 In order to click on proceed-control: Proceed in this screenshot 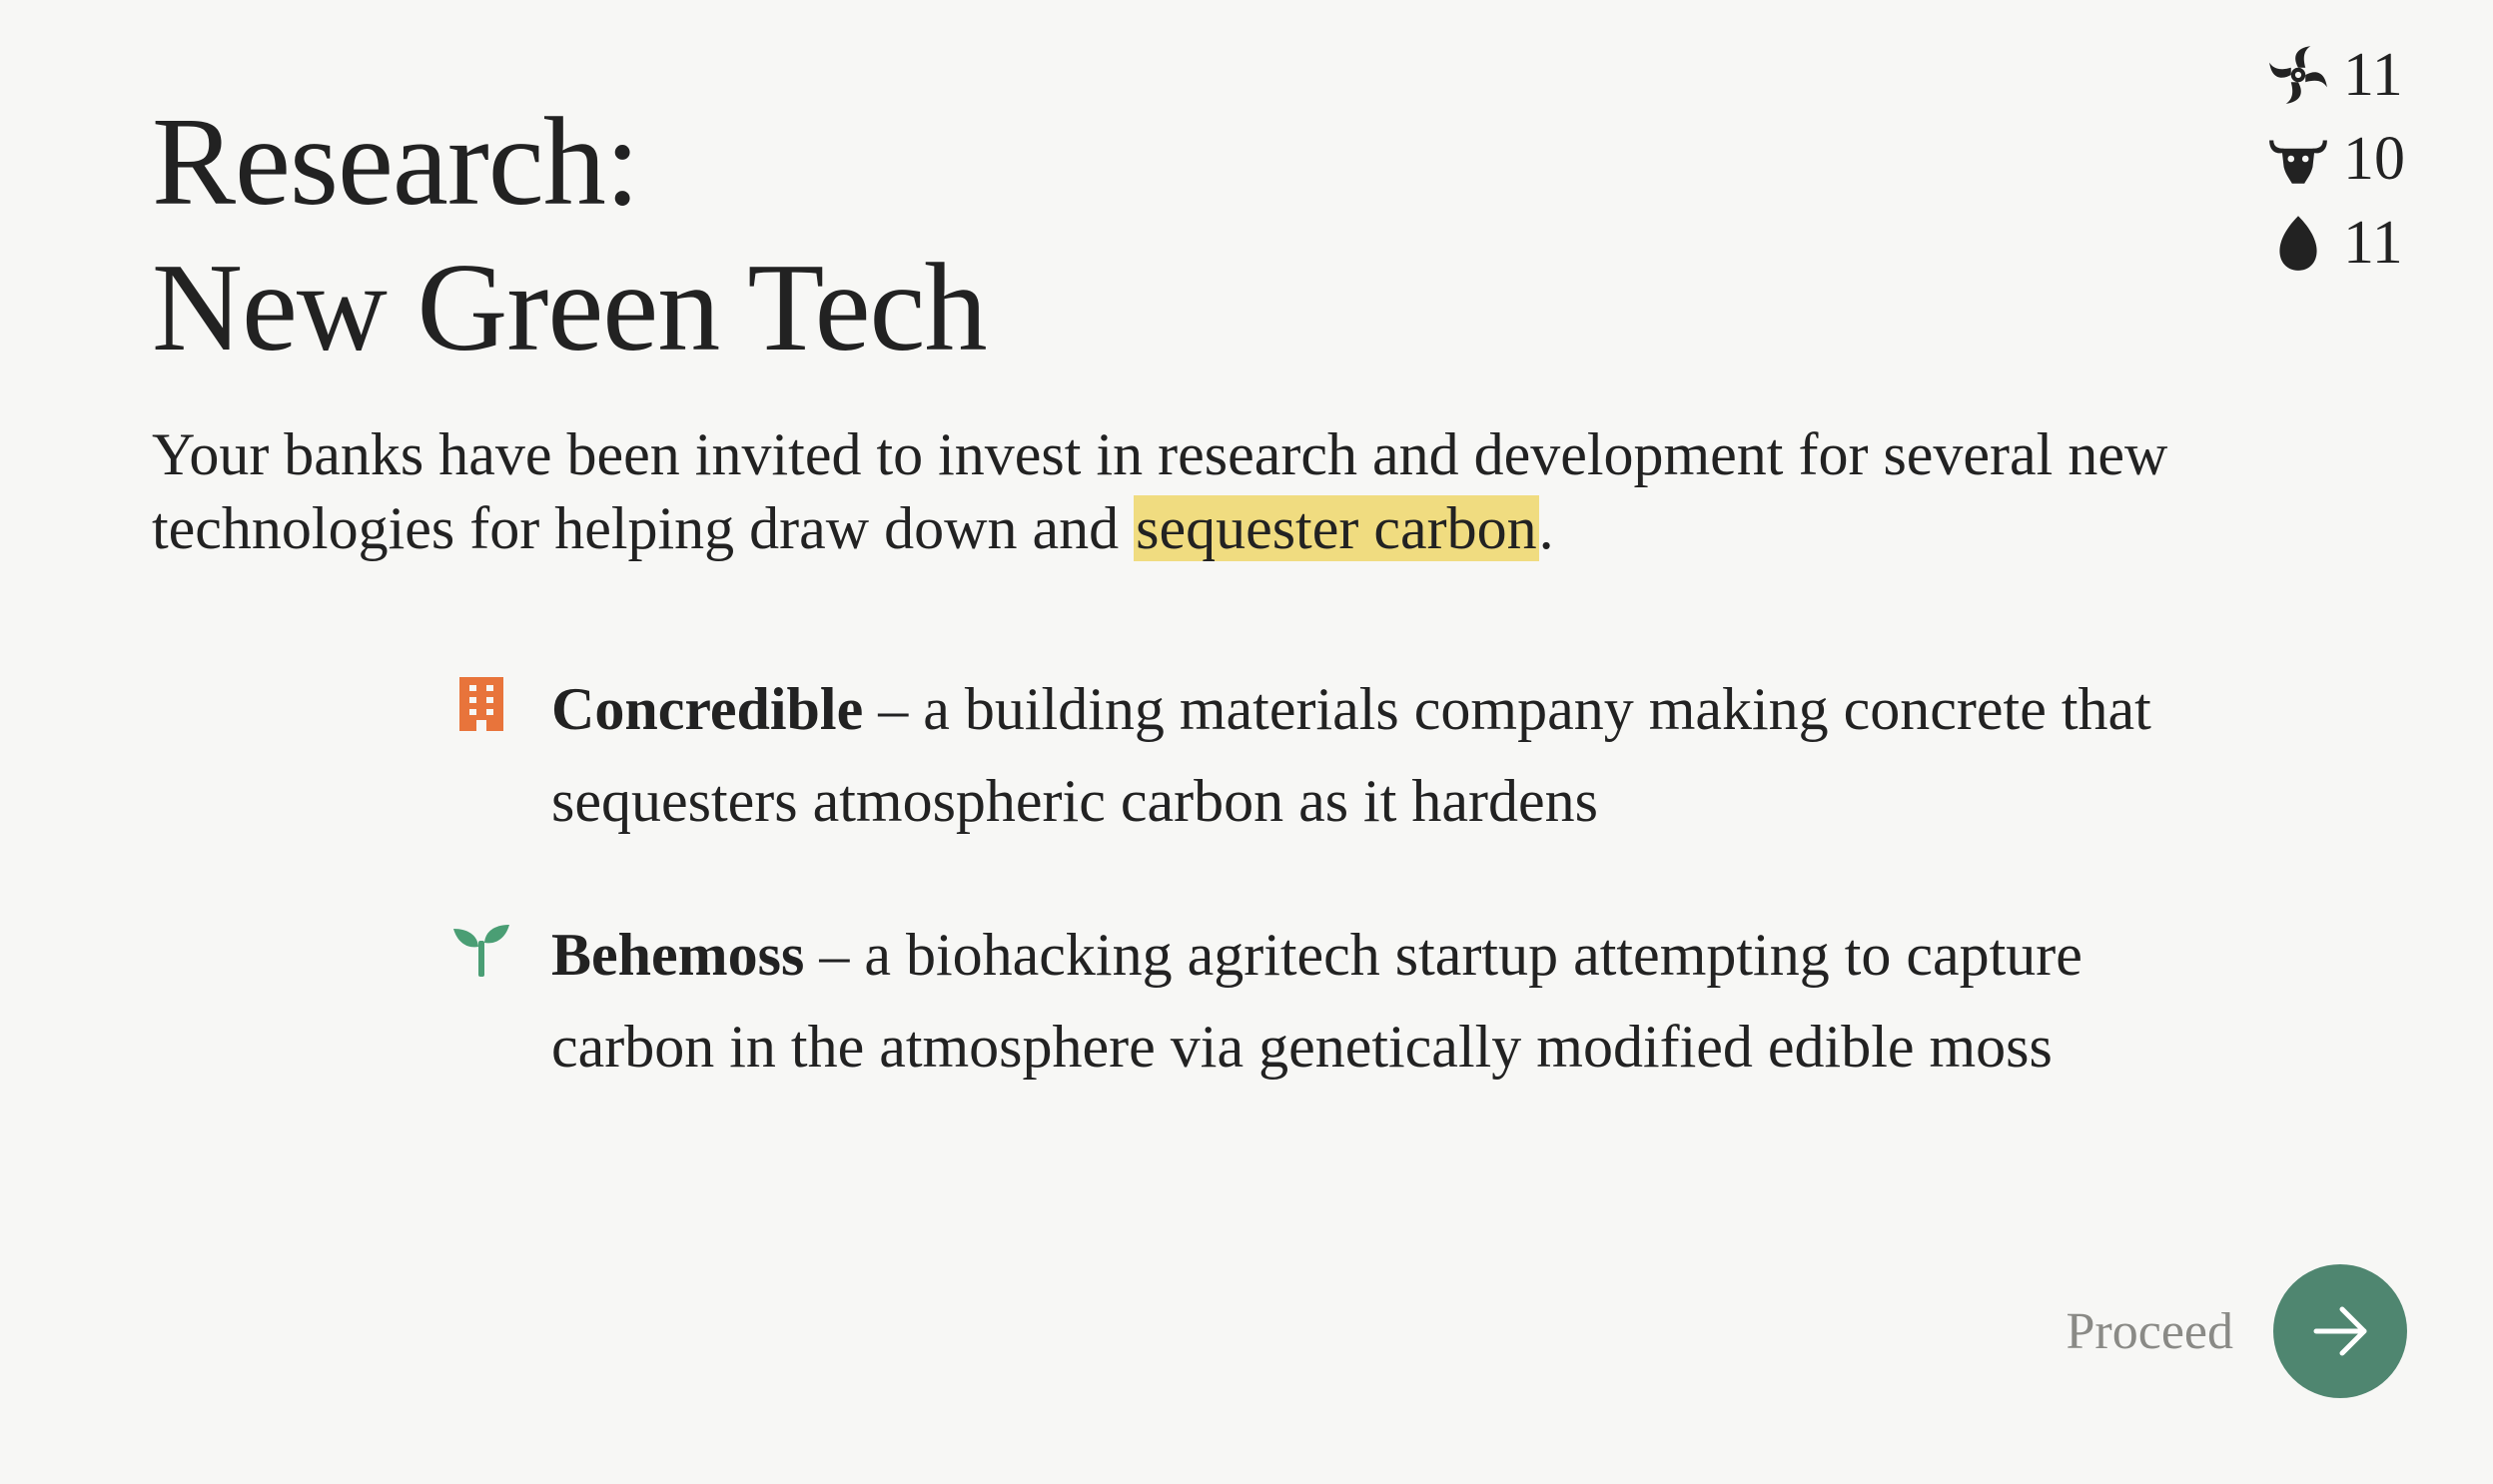, I will do `click(2237, 1331)`.